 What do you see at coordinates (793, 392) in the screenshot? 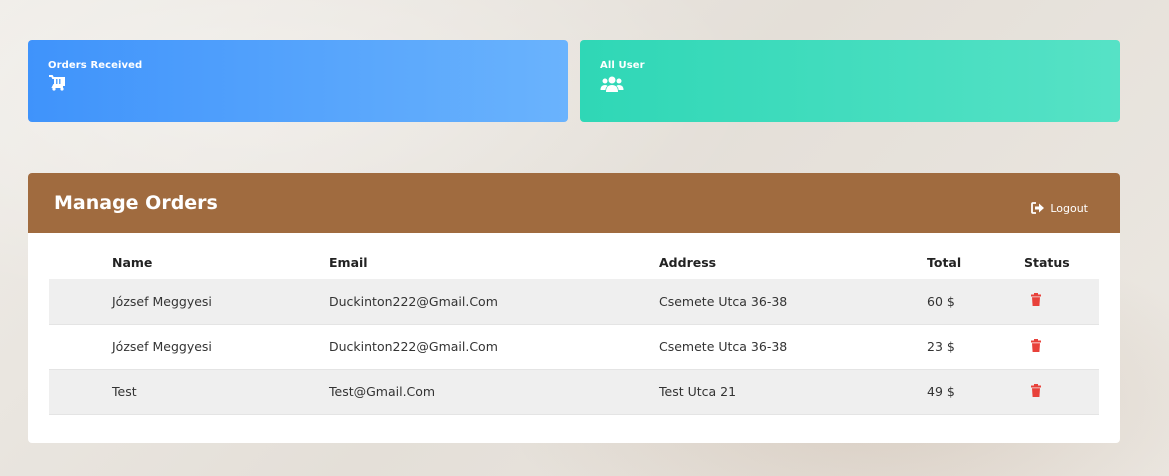
I see `cell-address: Test Utca 21` at bounding box center [793, 392].